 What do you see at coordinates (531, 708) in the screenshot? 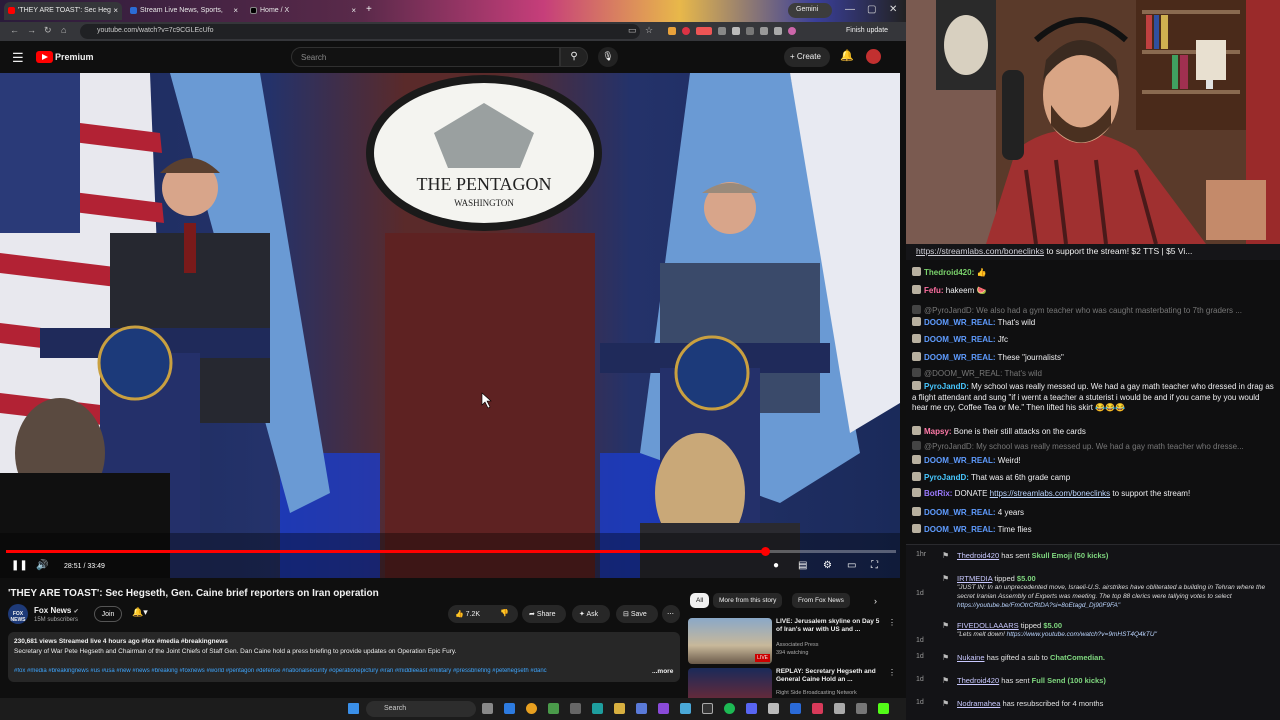
I see `chrome-icon` at bounding box center [531, 708].